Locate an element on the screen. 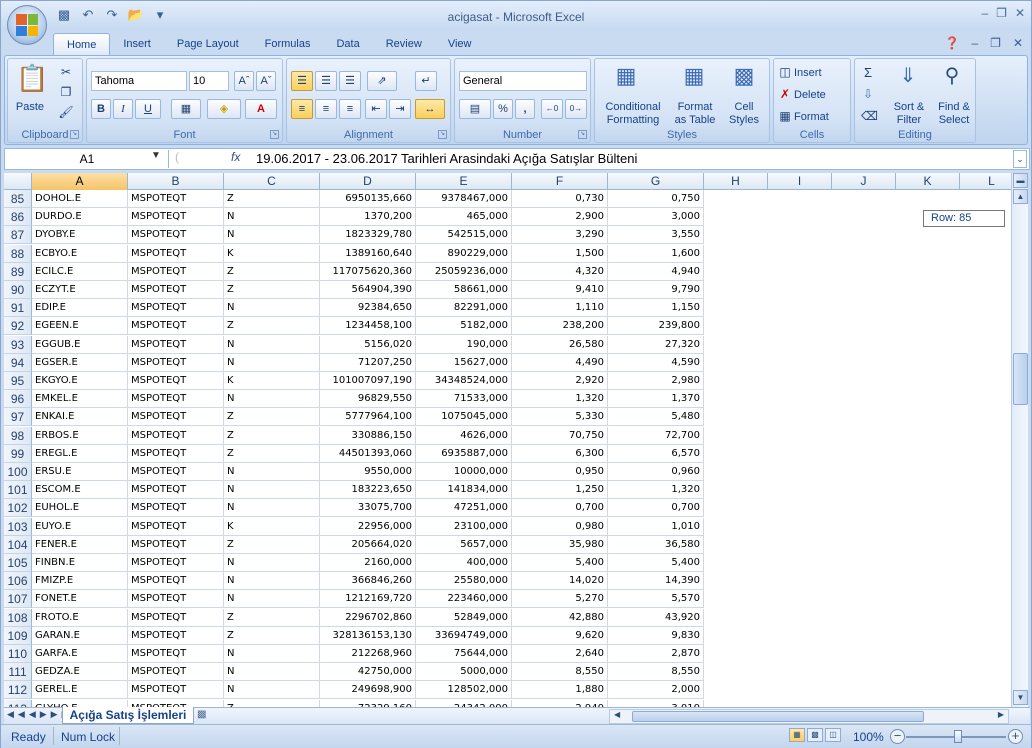 Image resolution: width=1032 pixels, height=748 pixels. table-cell: 5777964,100 is located at coordinates (368, 417).